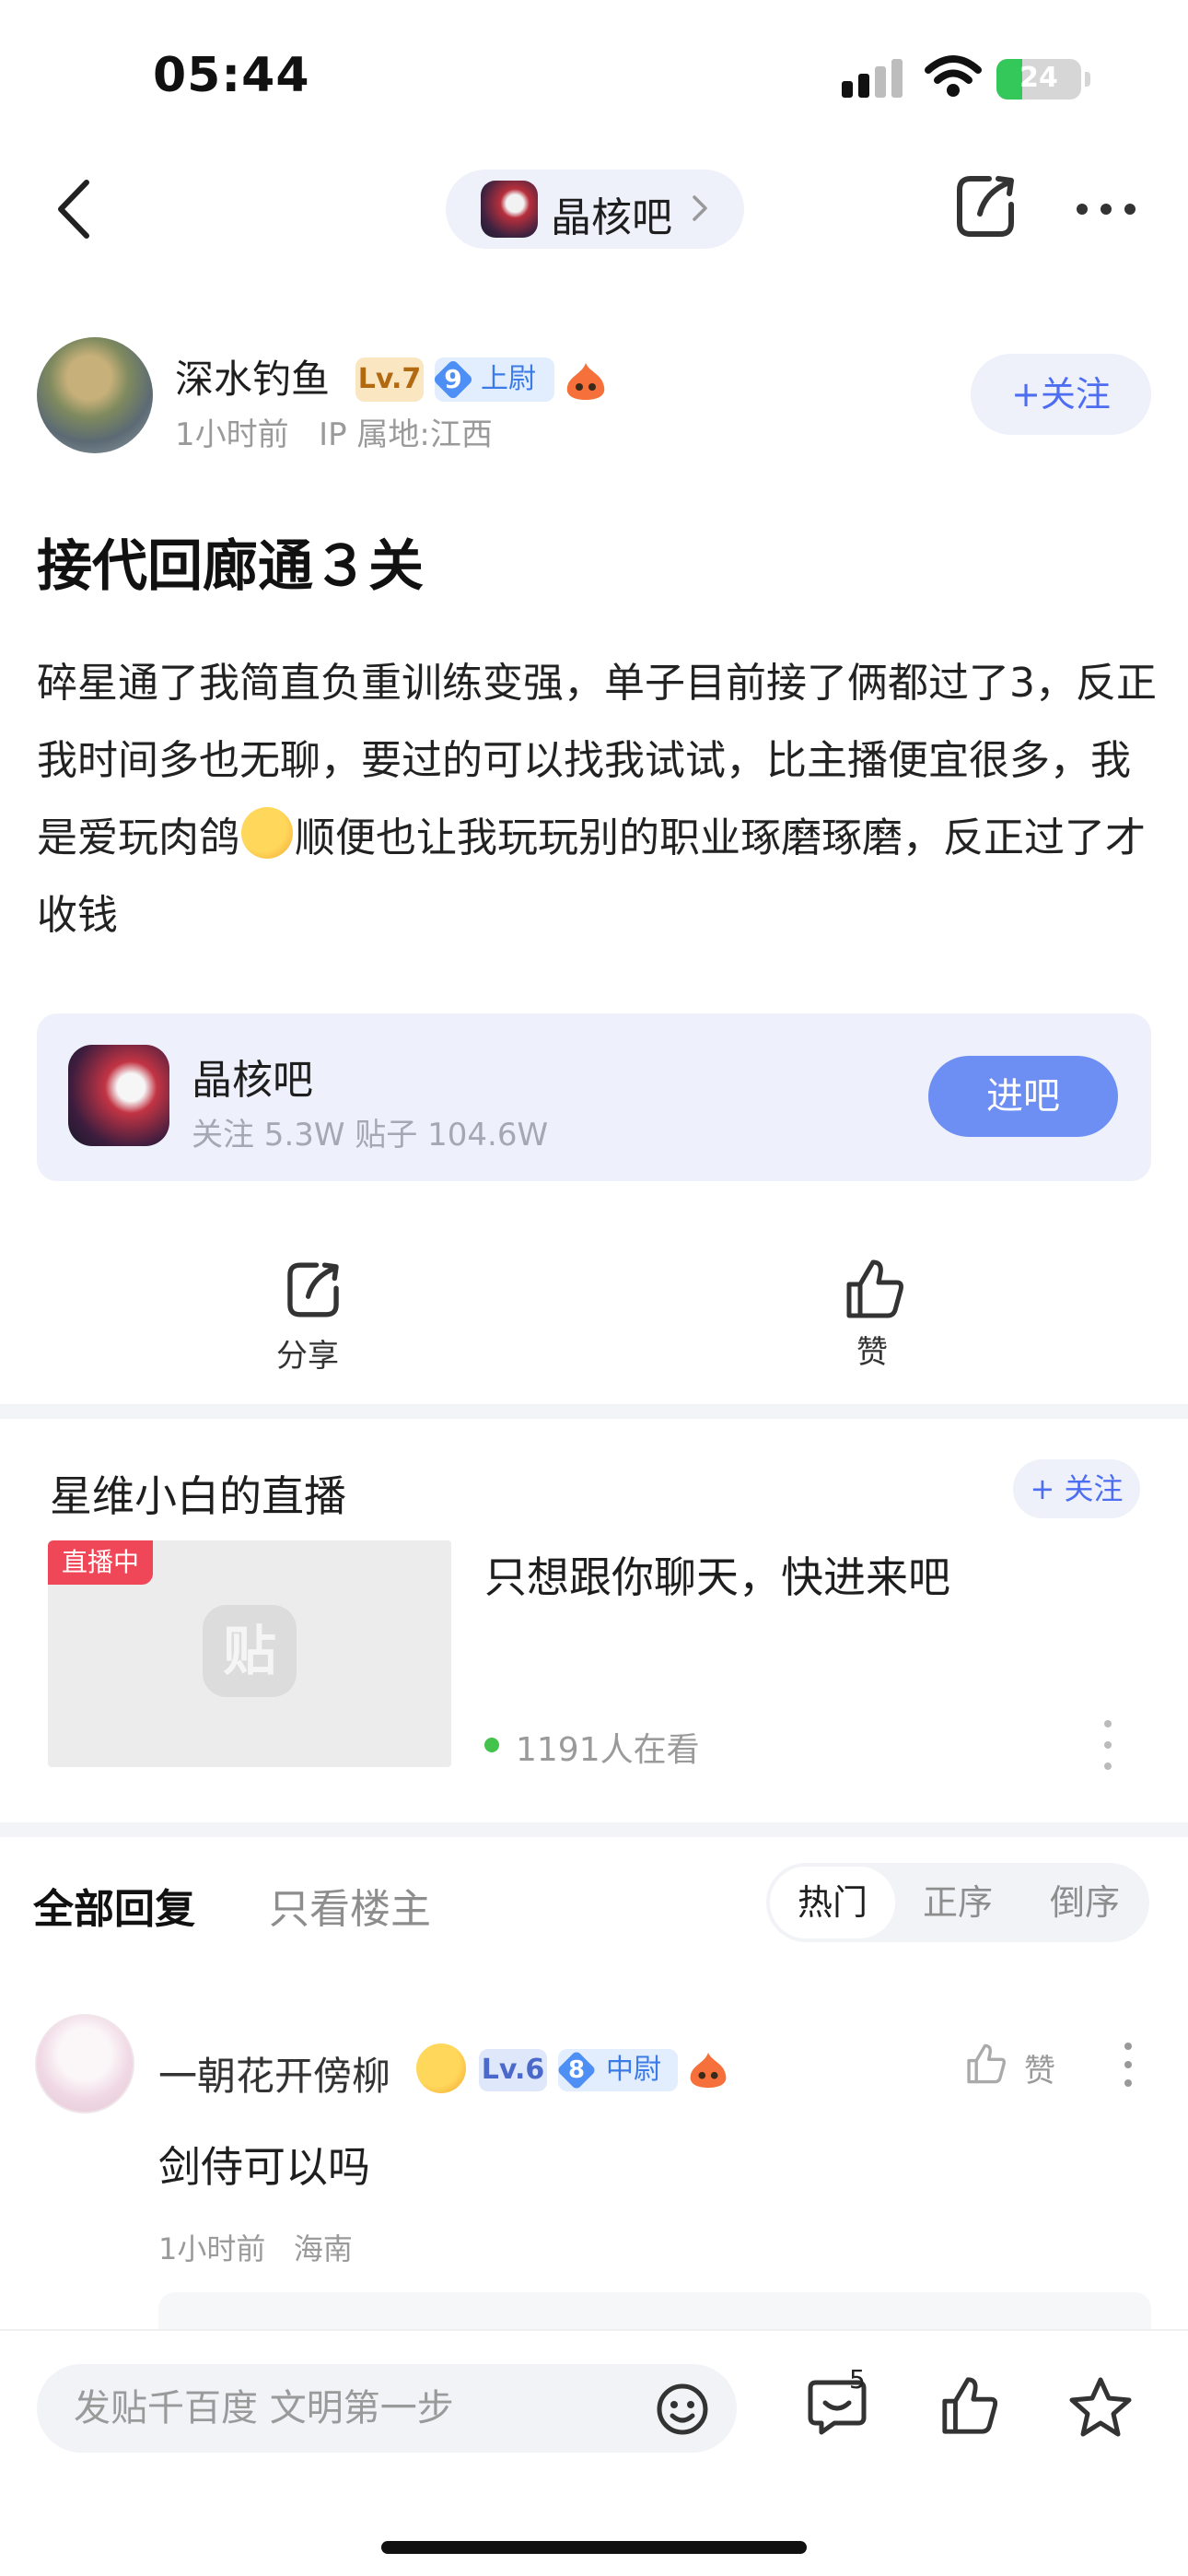  What do you see at coordinates (857, 2379) in the screenshot?
I see `comment-count: 5` at bounding box center [857, 2379].